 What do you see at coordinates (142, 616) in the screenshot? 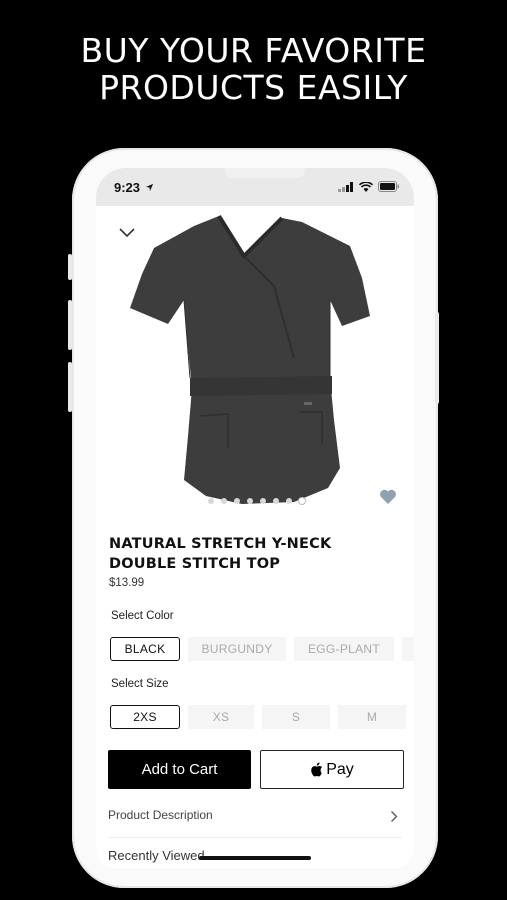
I see `select-color-label: Select Color` at bounding box center [142, 616].